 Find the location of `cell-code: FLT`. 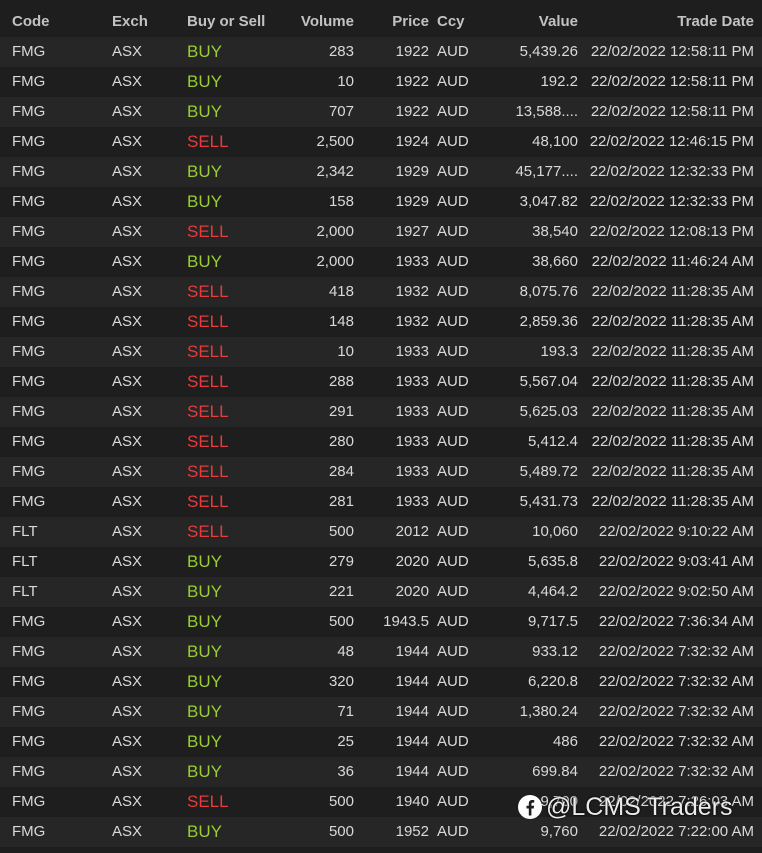

cell-code: FLT is located at coordinates (25, 591).